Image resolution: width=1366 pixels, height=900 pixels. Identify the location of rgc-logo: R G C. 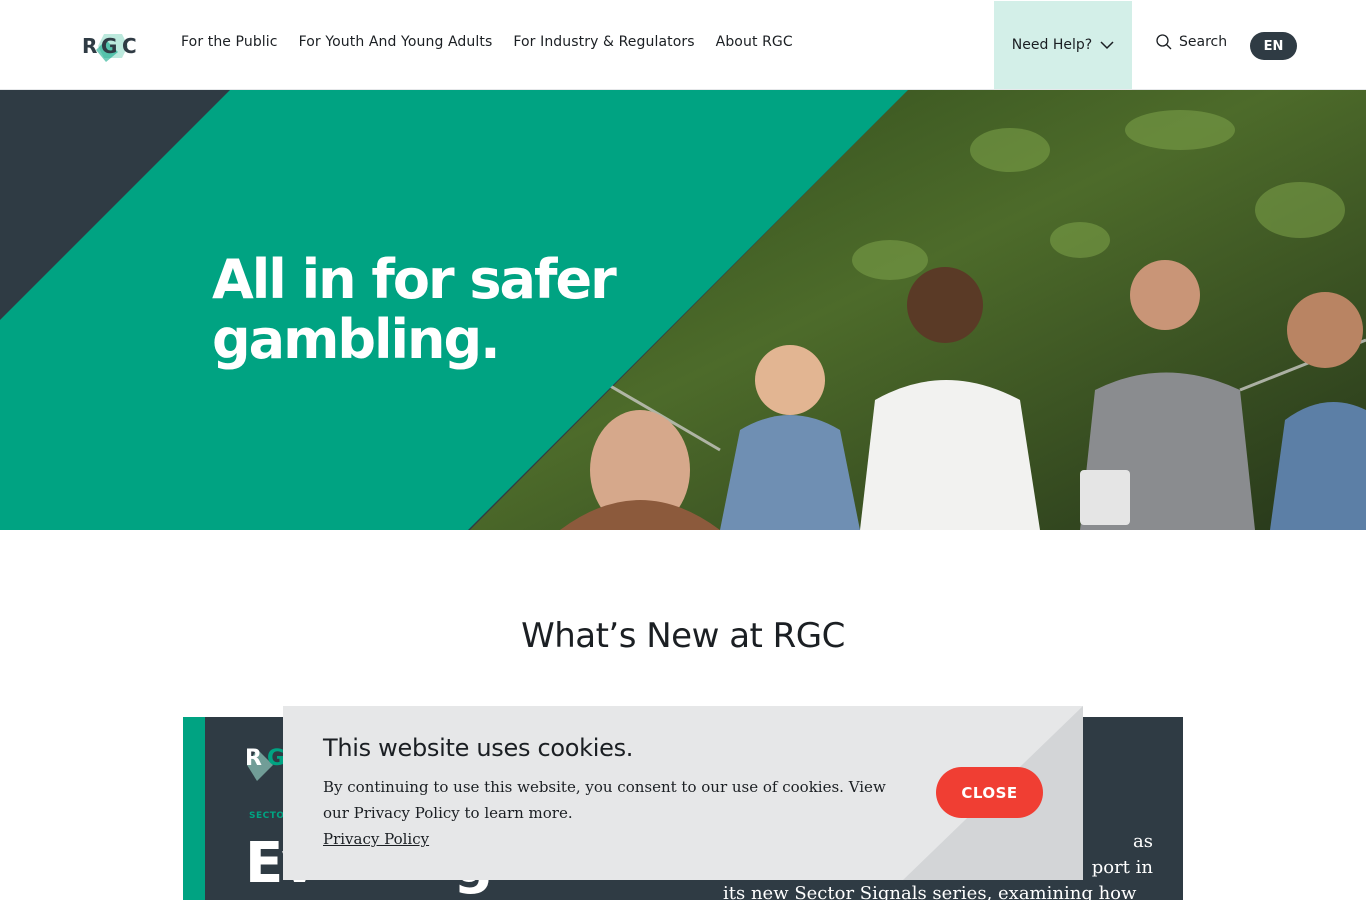
(113, 46).